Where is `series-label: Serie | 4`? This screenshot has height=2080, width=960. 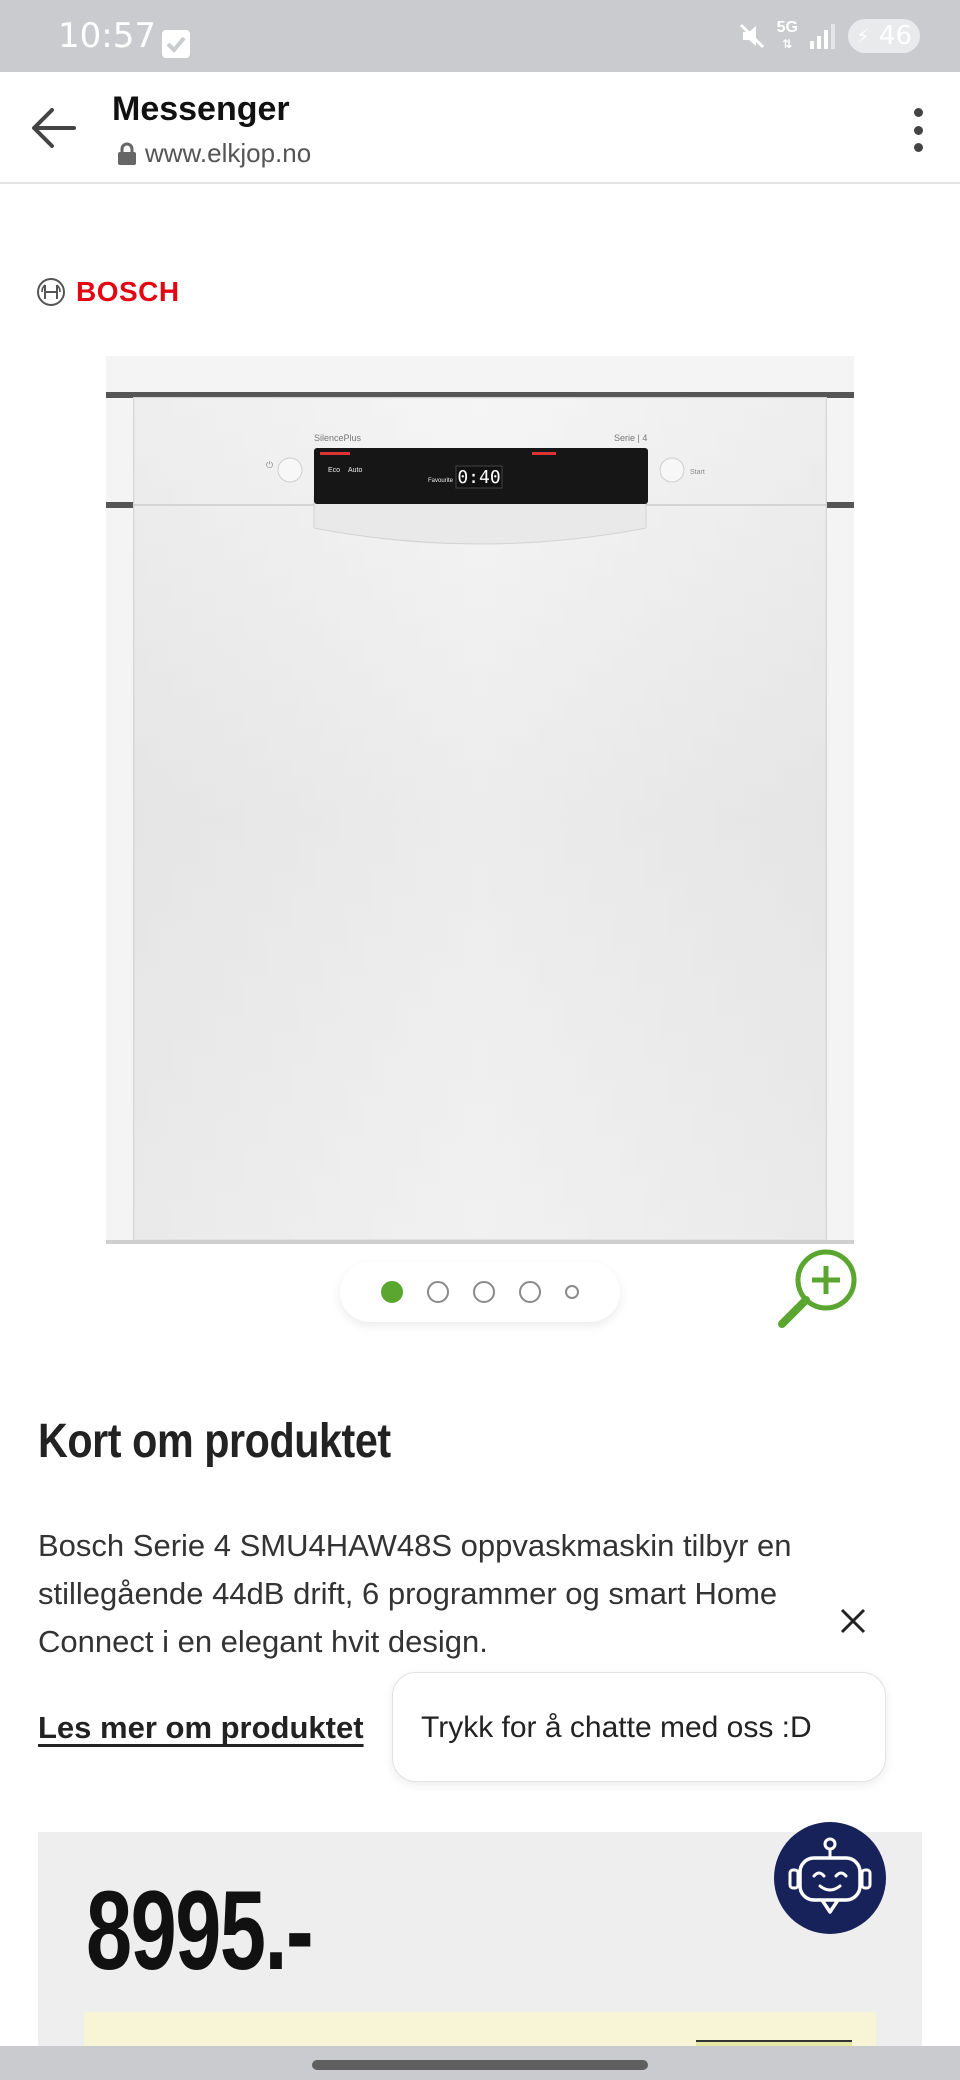 series-label: Serie | 4 is located at coordinates (630, 438).